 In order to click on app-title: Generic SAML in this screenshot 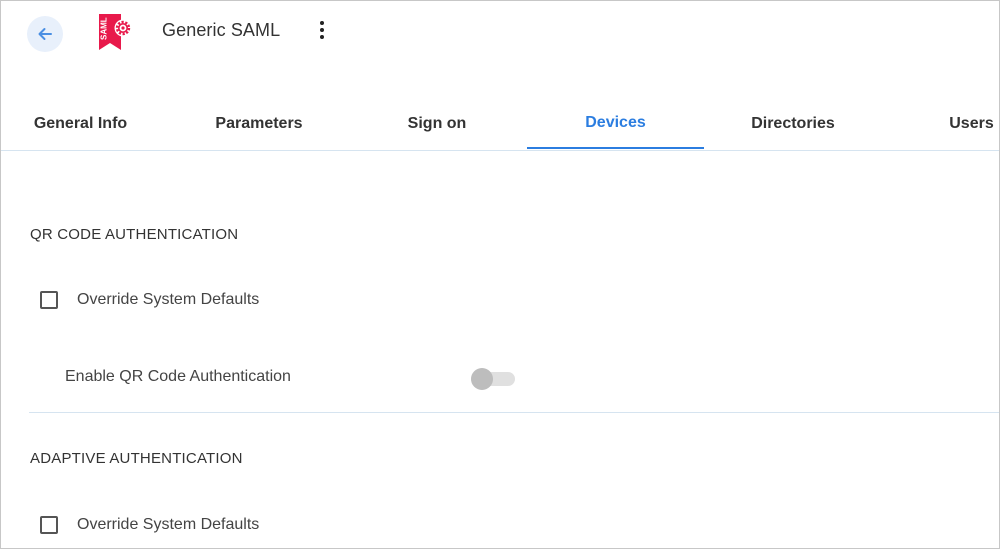, I will do `click(221, 30)`.